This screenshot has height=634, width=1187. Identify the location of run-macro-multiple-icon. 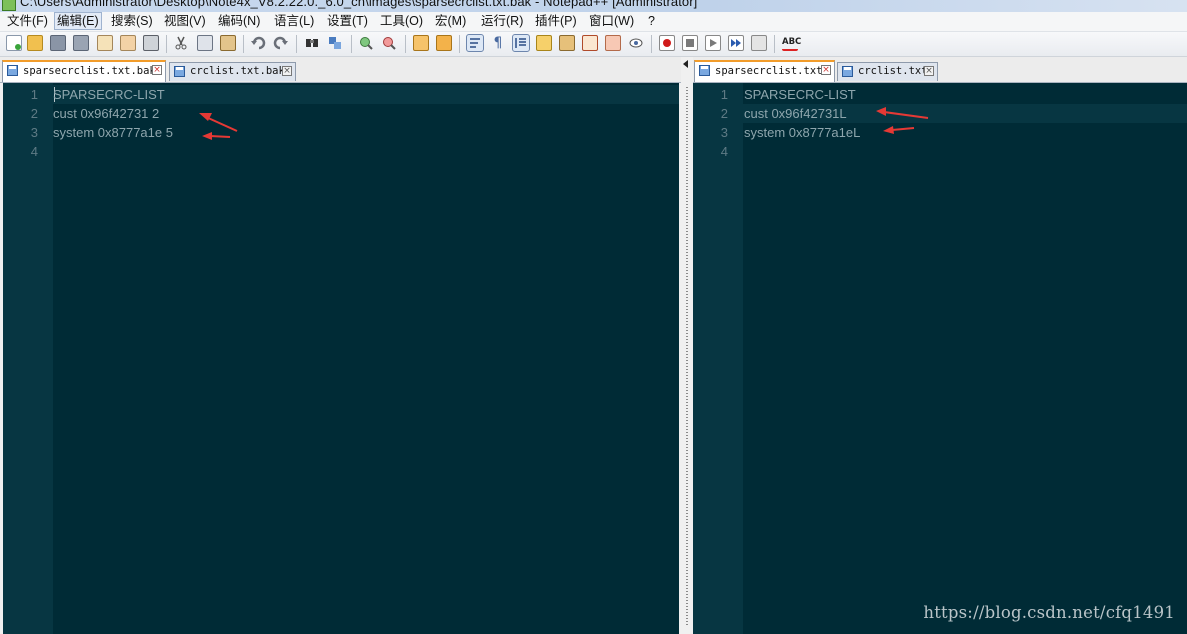
(736, 43).